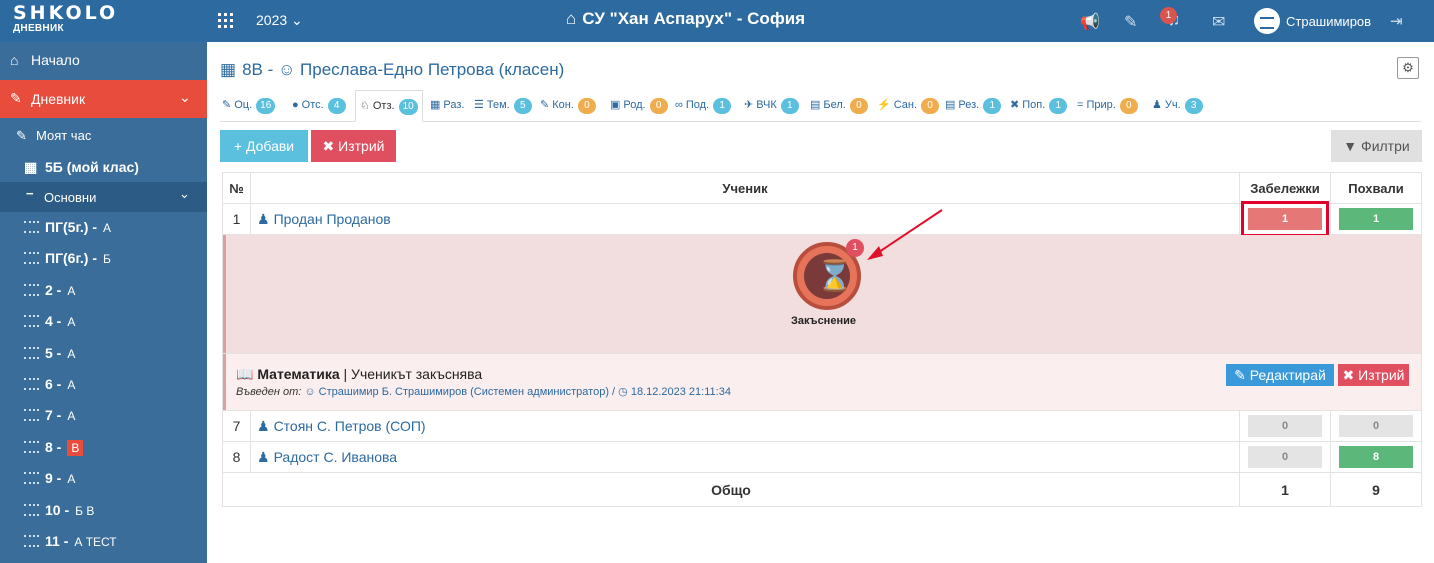 The image size is (1434, 563). I want to click on sidebar-class-item: 2 -А, so click(49, 290).